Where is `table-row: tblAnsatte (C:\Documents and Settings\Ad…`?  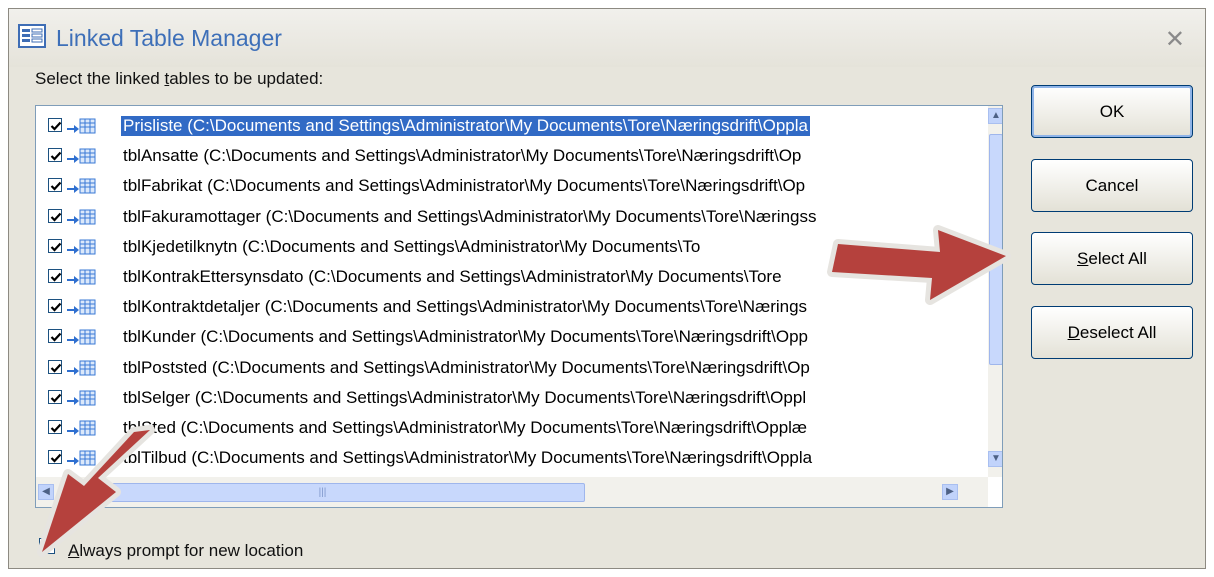 table-row: tblAnsatte (C:\Documents and Settings\Ad… is located at coordinates (511, 156).